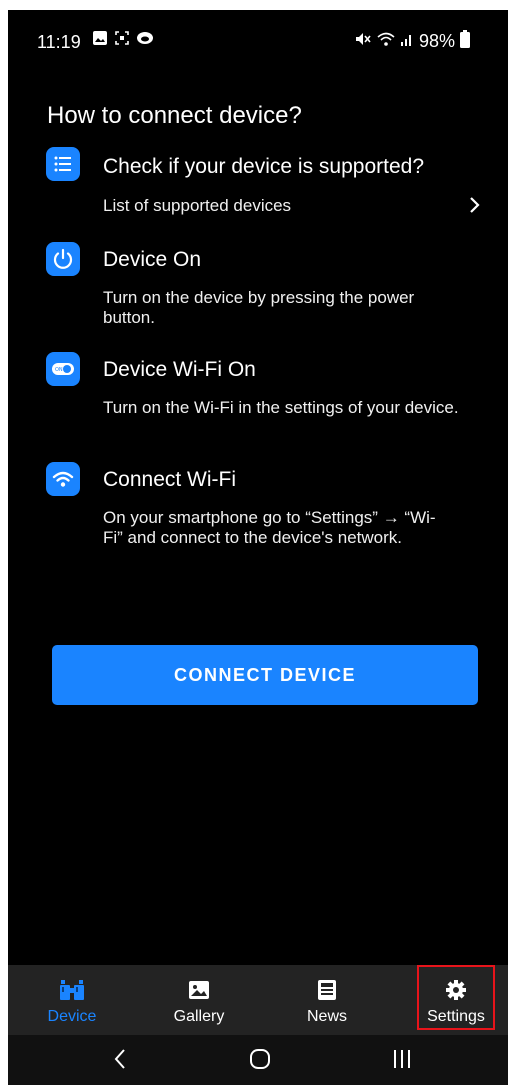 The image size is (516, 1085). I want to click on wifi-status-icon, so click(386, 41).